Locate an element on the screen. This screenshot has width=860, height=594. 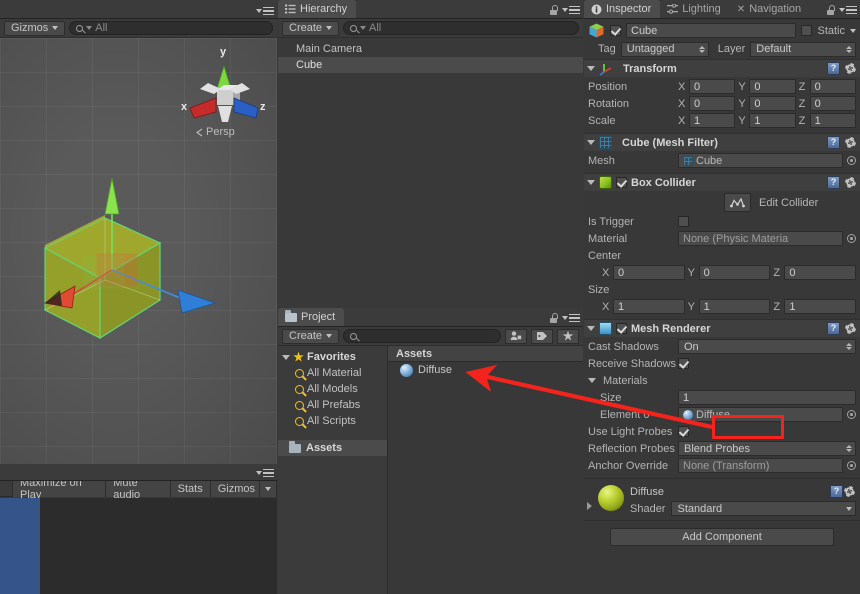
scale-y-input: 1 is located at coordinates (772, 120).